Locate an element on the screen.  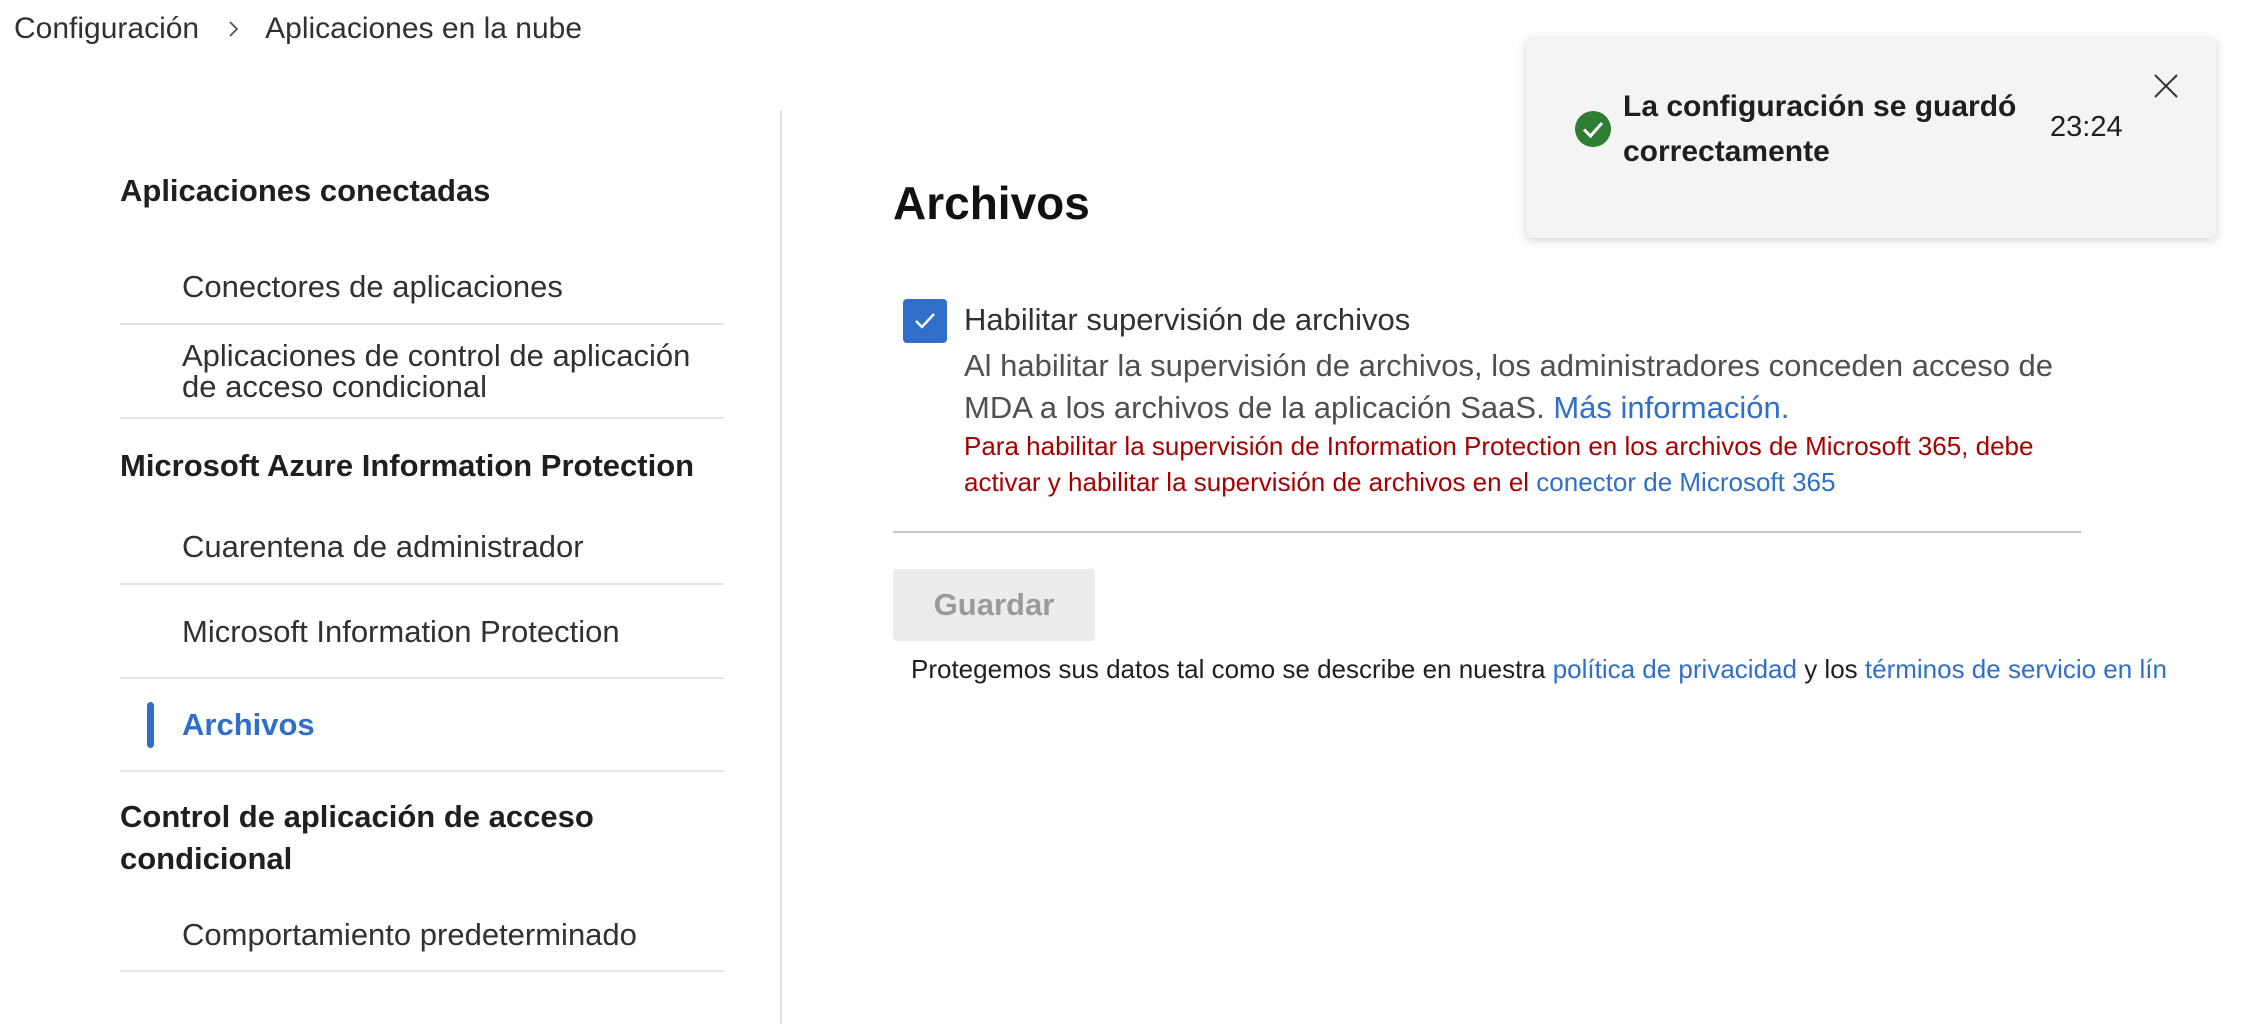
close-icon is located at coordinates (2166, 86).